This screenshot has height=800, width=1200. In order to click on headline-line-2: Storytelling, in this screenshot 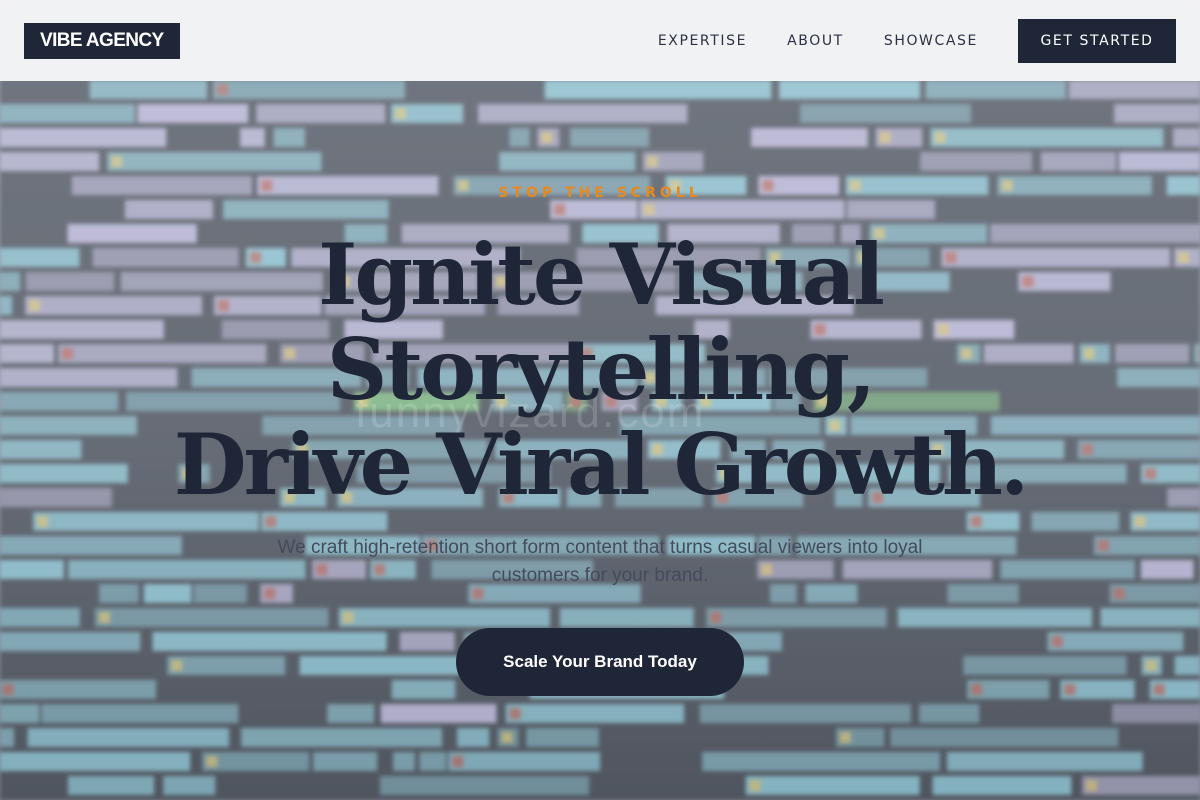, I will do `click(601, 369)`.